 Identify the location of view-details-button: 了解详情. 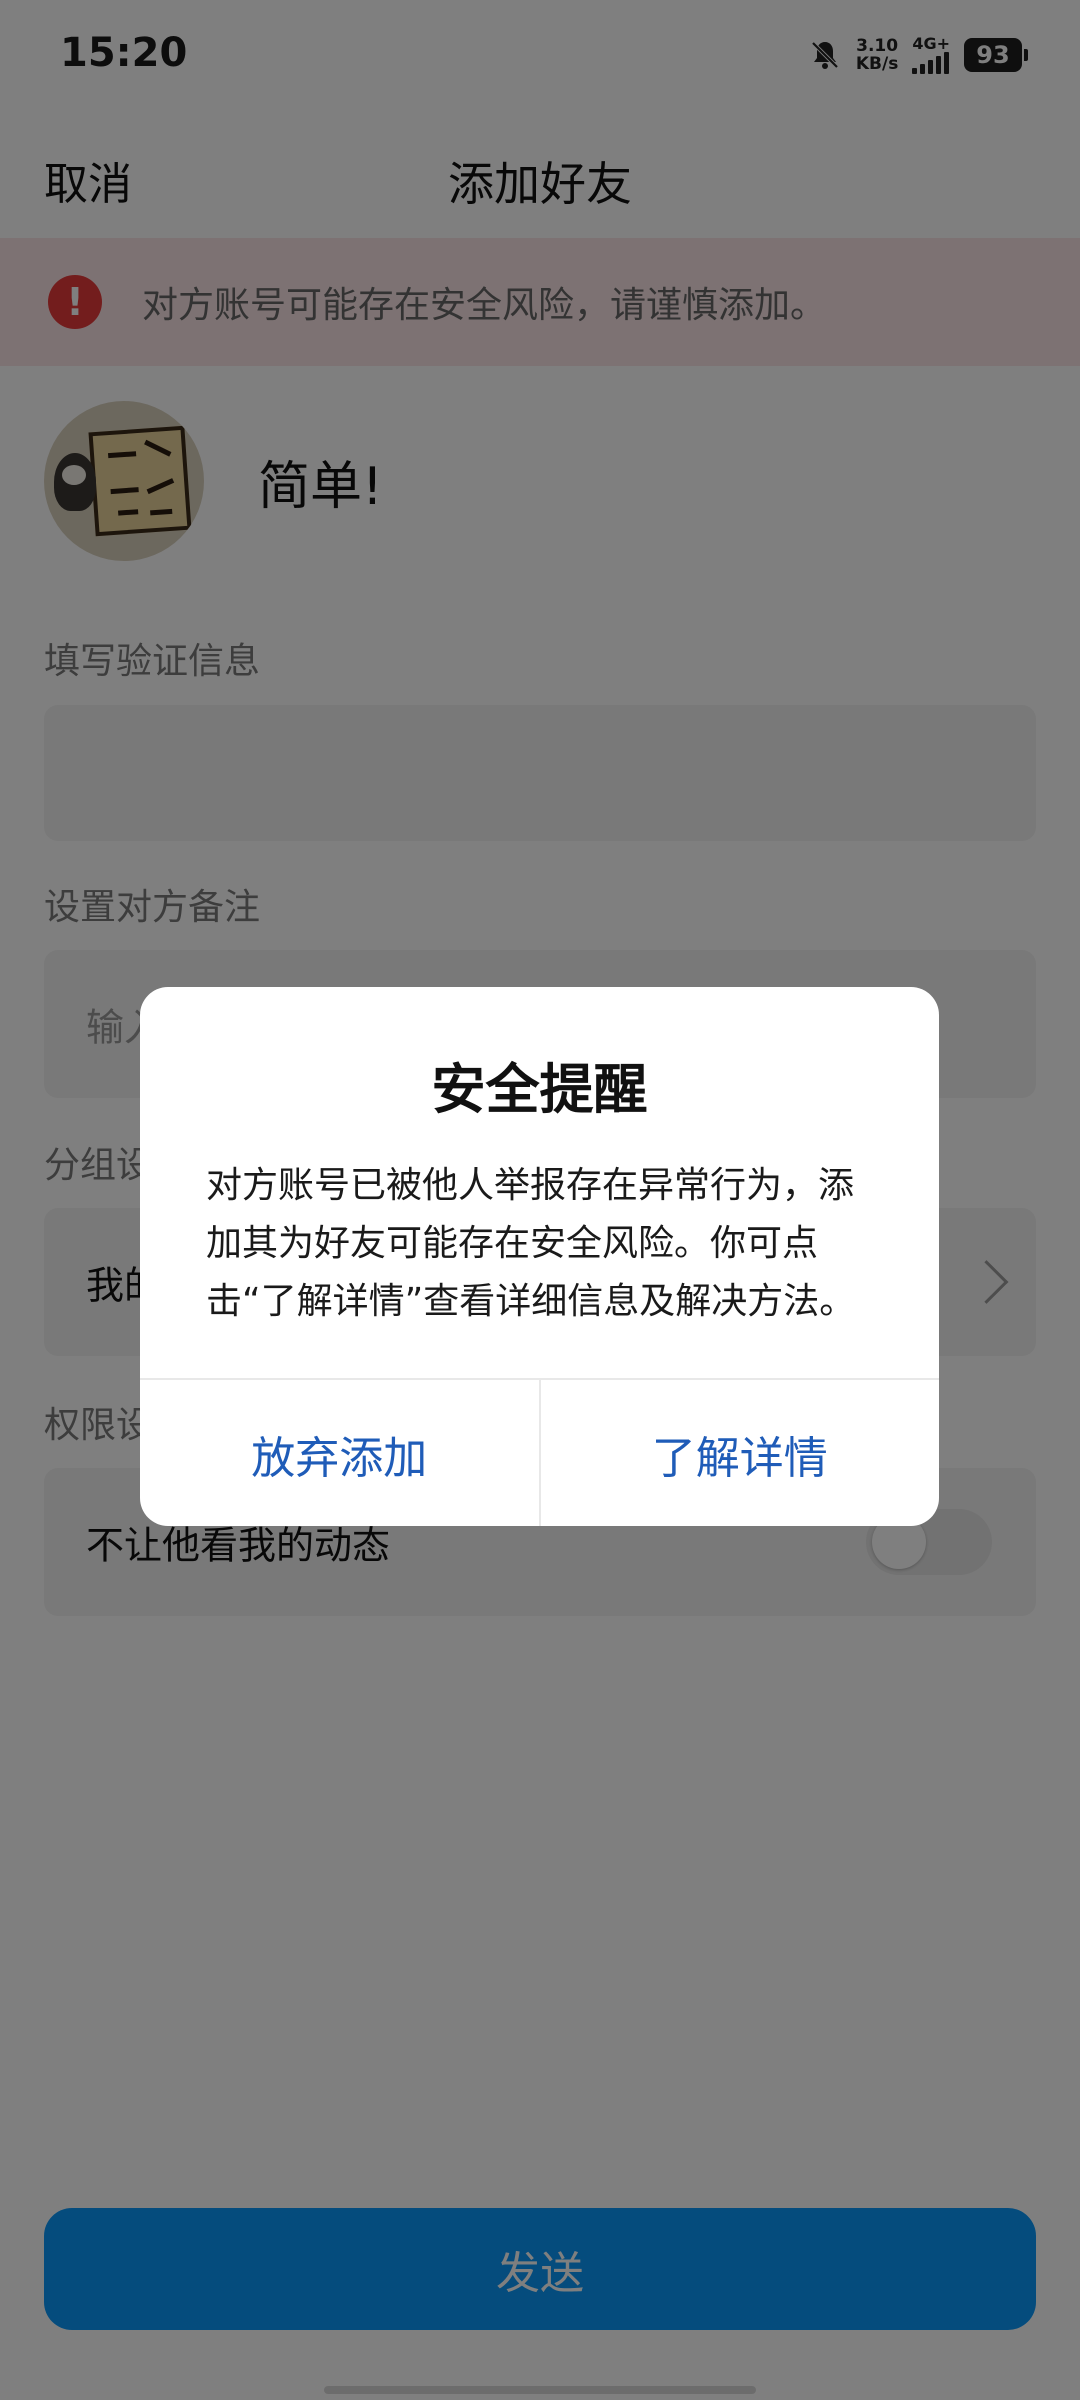
(739, 1453).